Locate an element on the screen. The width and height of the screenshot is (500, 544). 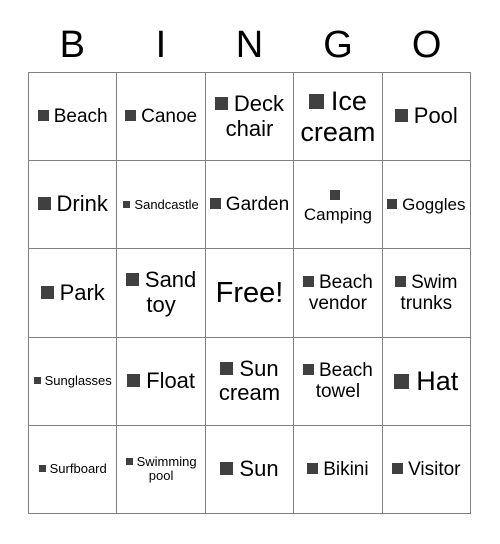
bingo-cell-label: Float is located at coordinates (171, 380).